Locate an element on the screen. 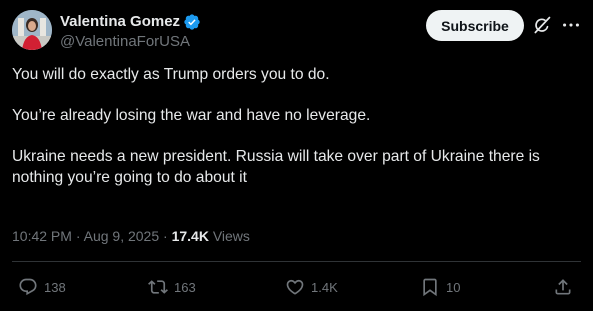  author-handle: @ValentinaForUSA is located at coordinates (130, 42).